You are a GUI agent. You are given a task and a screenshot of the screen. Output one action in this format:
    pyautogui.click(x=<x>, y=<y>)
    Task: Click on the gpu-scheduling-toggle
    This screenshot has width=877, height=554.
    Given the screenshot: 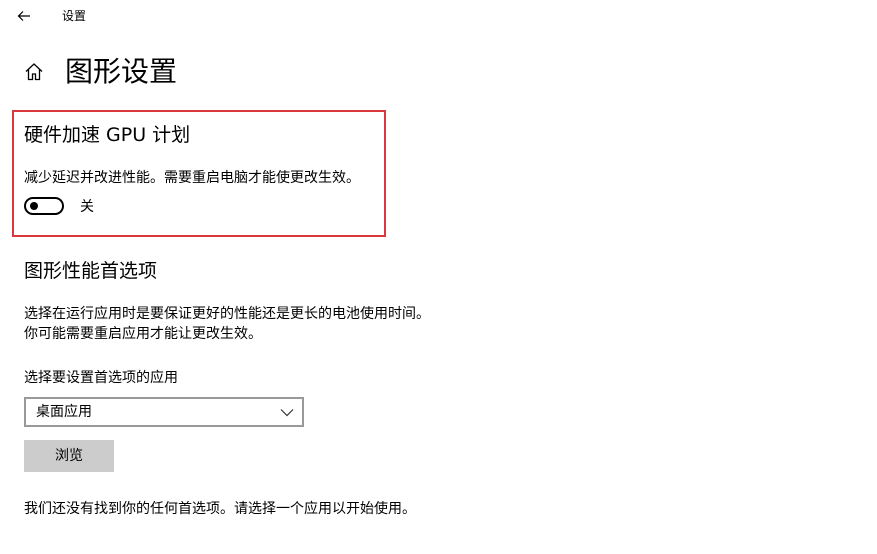 What is the action you would take?
    pyautogui.click(x=44, y=206)
    